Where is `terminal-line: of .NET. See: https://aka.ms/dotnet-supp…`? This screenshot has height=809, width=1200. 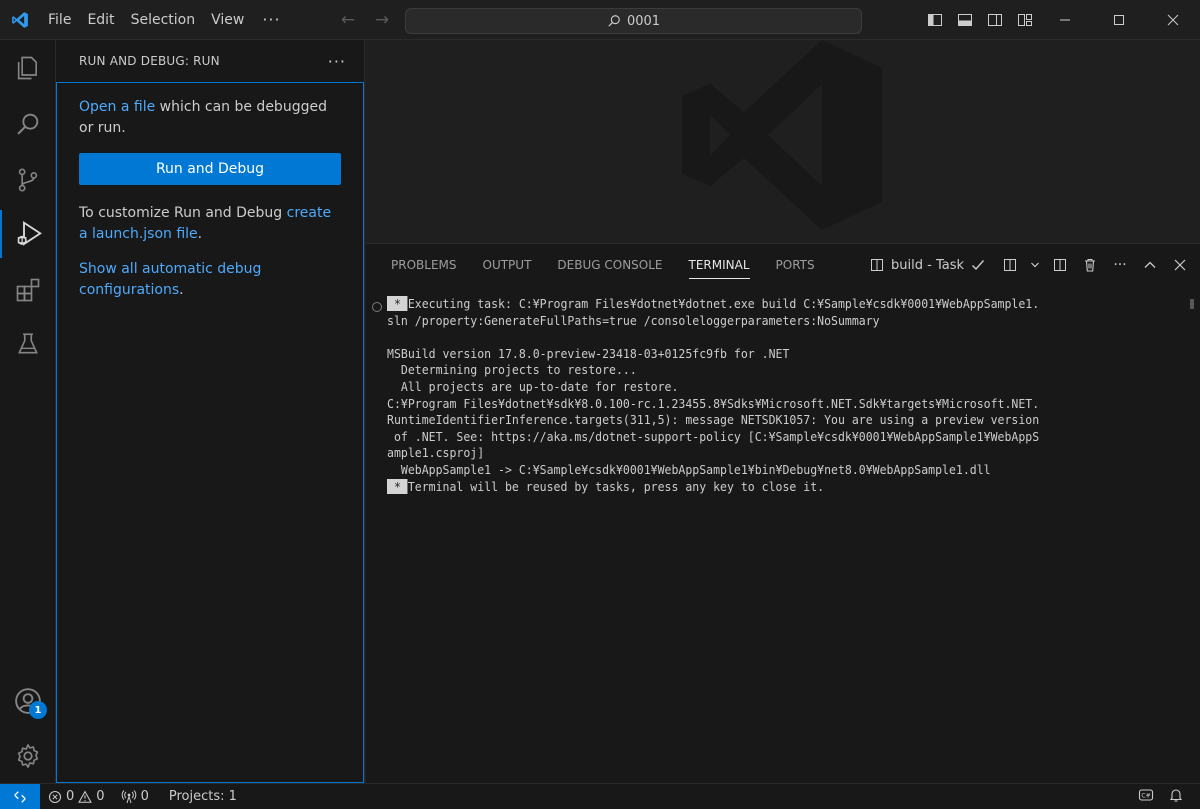
terminal-line: of .NET. See: https://aka.ms/dotnet-supp… is located at coordinates (713, 436).